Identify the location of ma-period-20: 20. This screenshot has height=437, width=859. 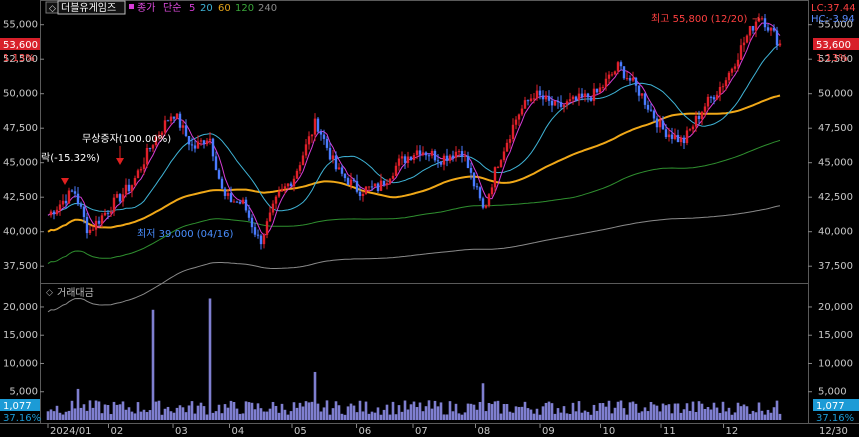
(206, 8).